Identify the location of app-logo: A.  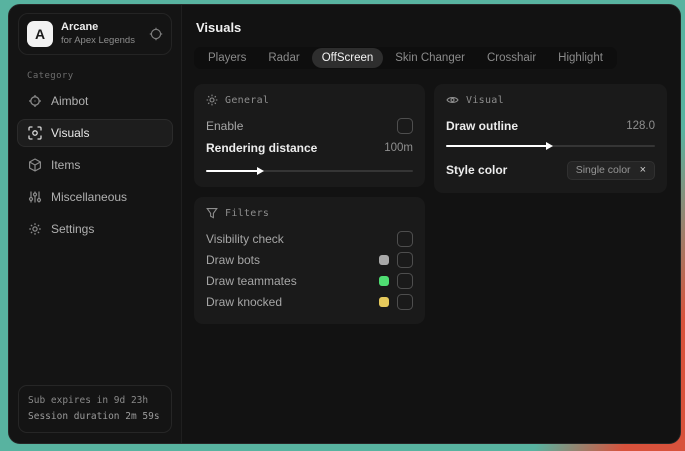
(40, 34).